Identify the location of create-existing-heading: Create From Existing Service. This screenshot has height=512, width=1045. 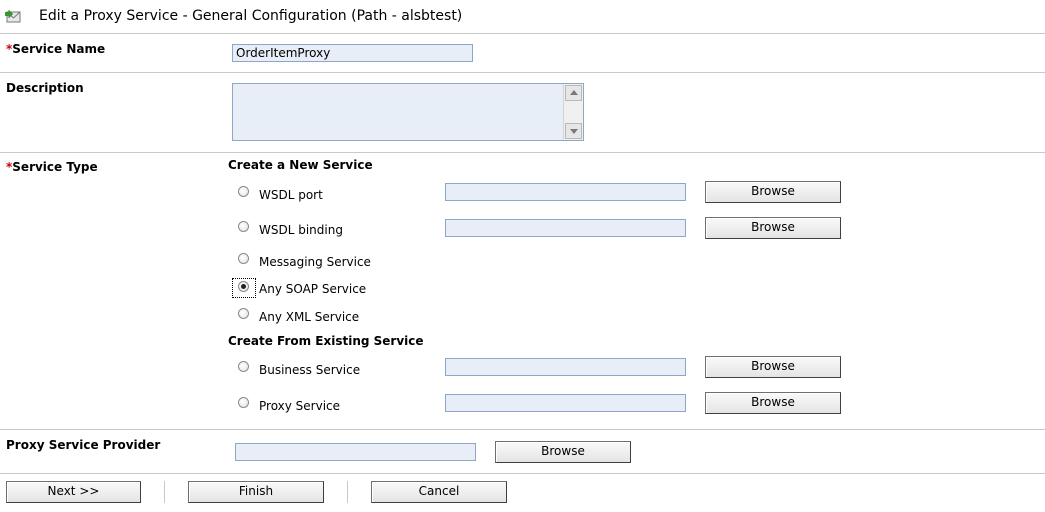
(326, 341).